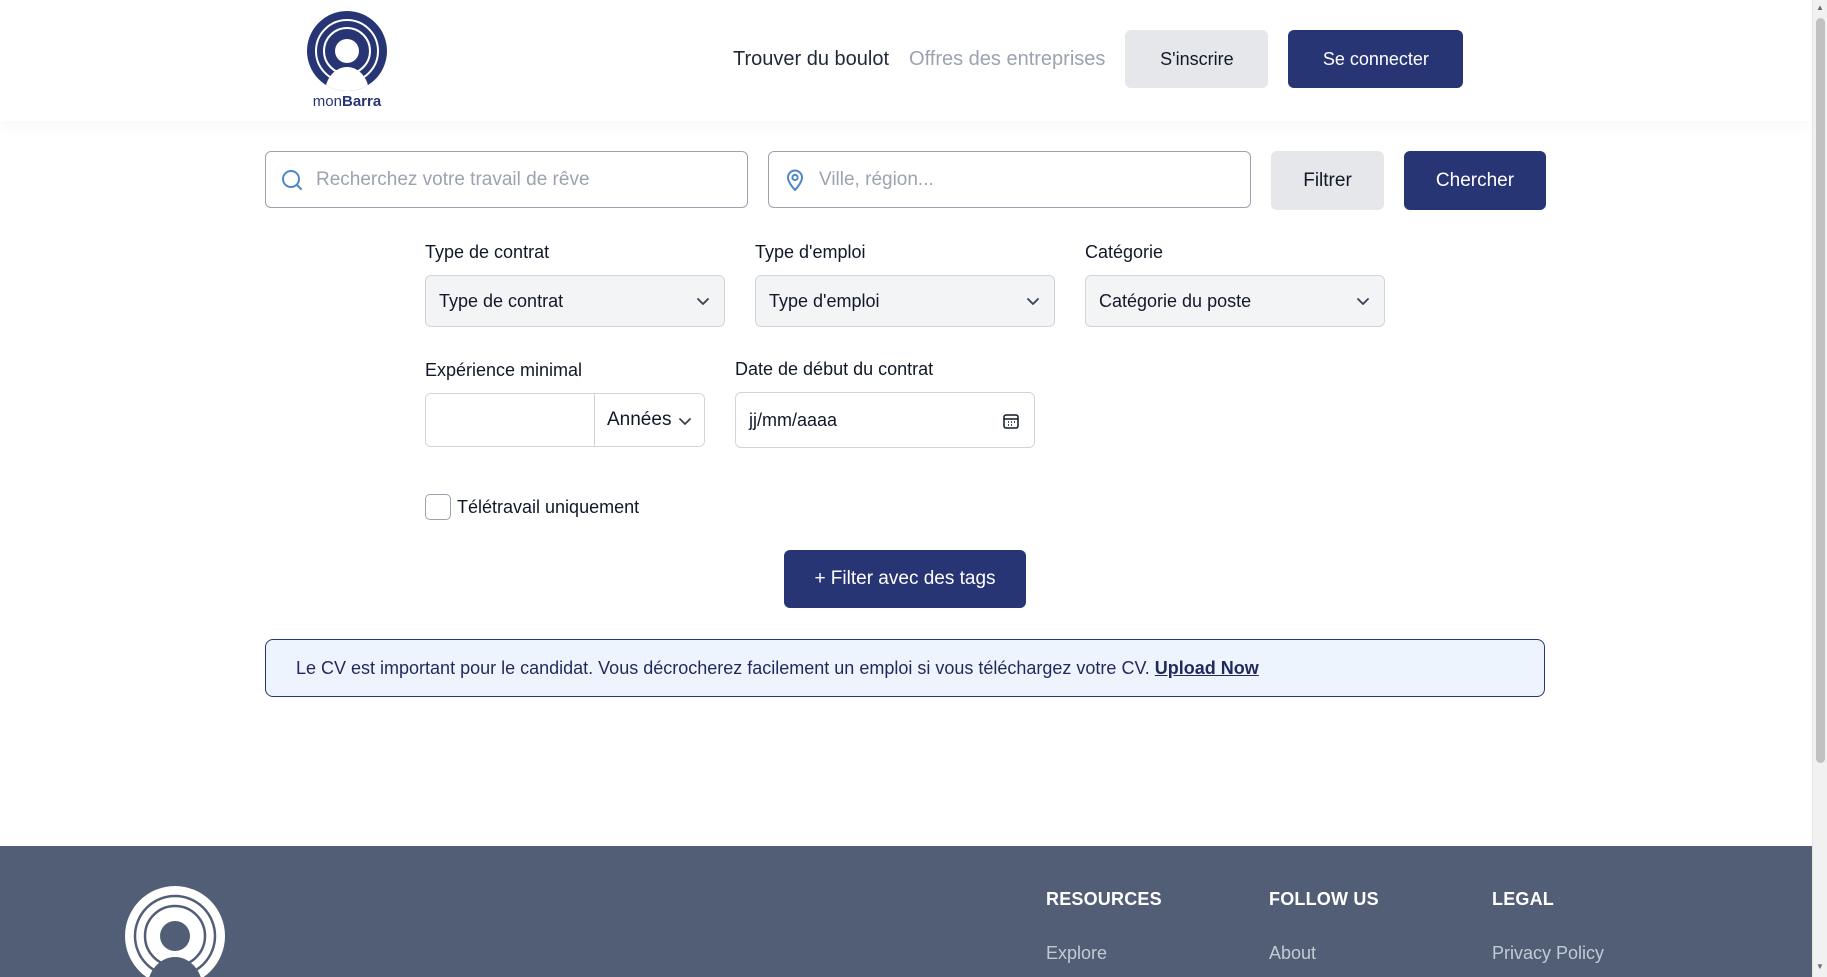  What do you see at coordinates (885, 420) in the screenshot?
I see `start-date-input: jj/mm/aaaa` at bounding box center [885, 420].